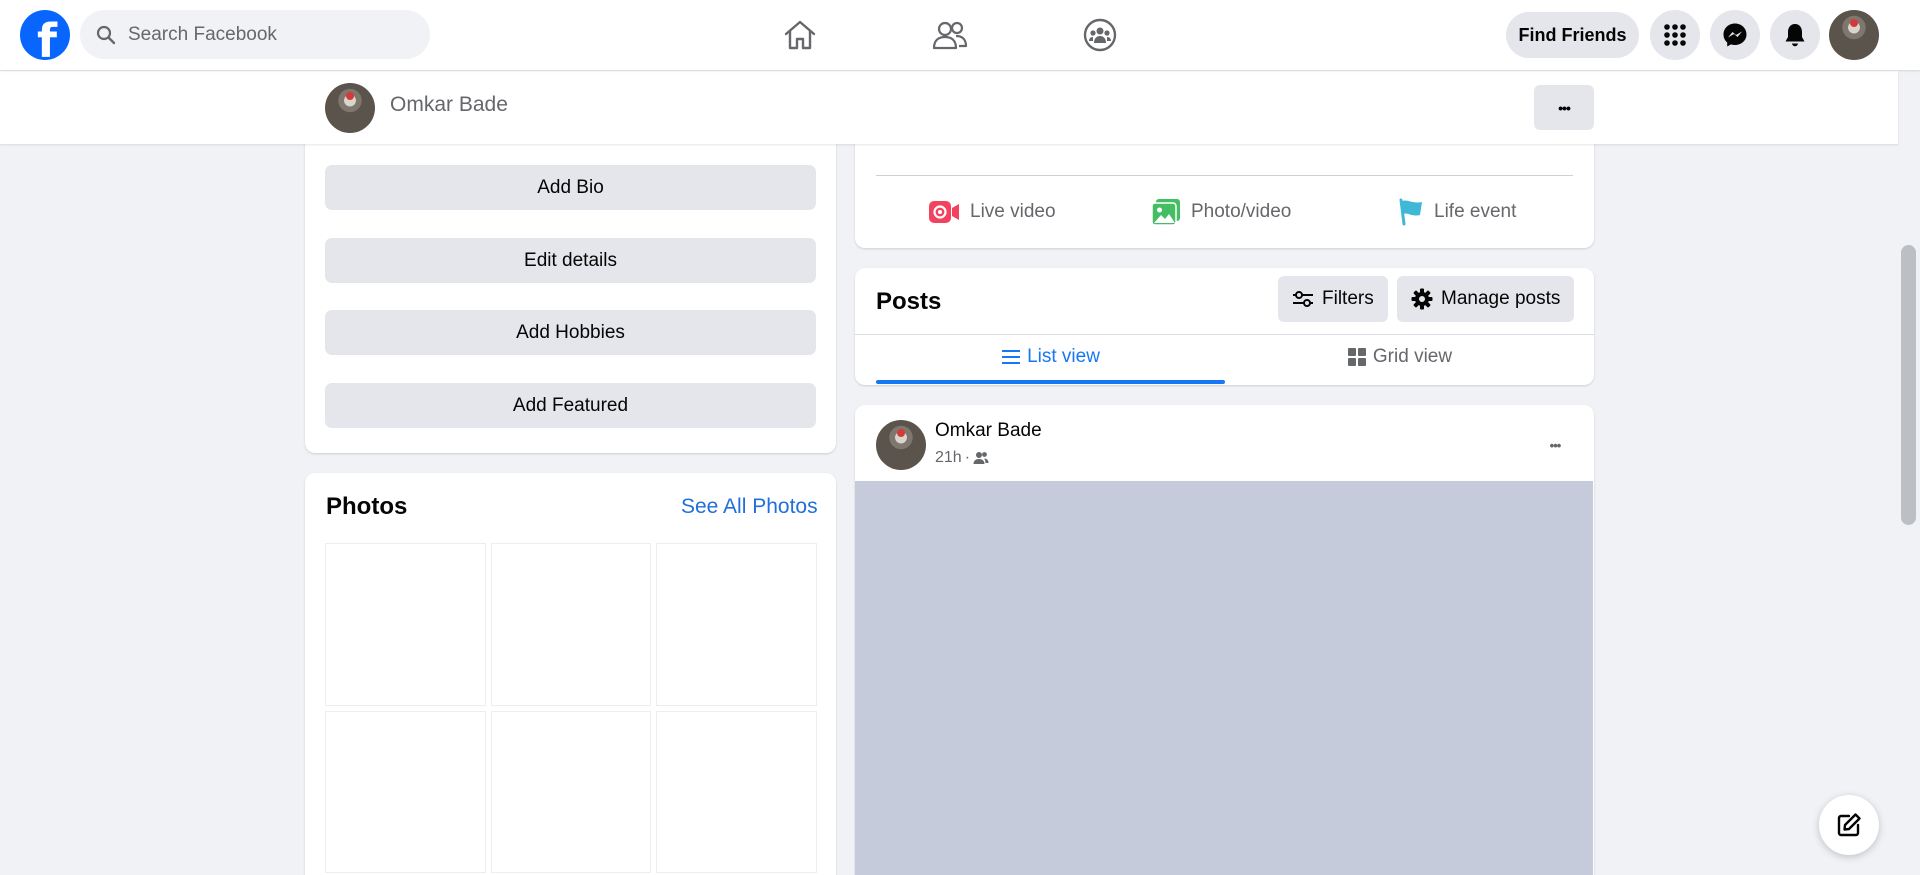  What do you see at coordinates (1555, 445) in the screenshot?
I see `post-options-button: •••` at bounding box center [1555, 445].